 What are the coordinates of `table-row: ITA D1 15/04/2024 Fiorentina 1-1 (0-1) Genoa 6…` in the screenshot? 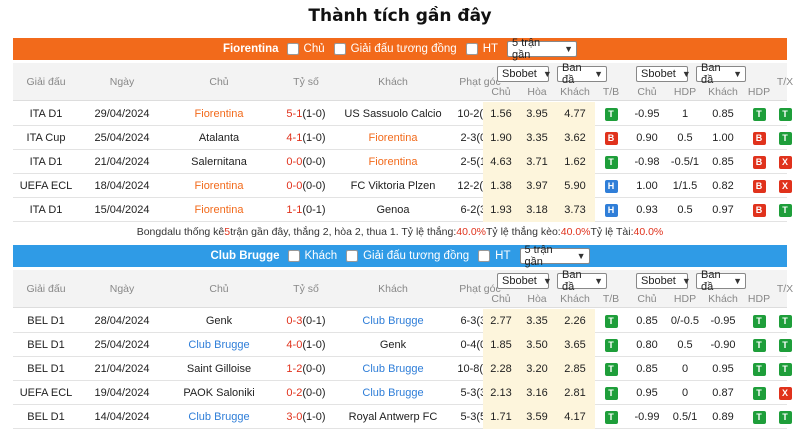 It's located at (402, 210).